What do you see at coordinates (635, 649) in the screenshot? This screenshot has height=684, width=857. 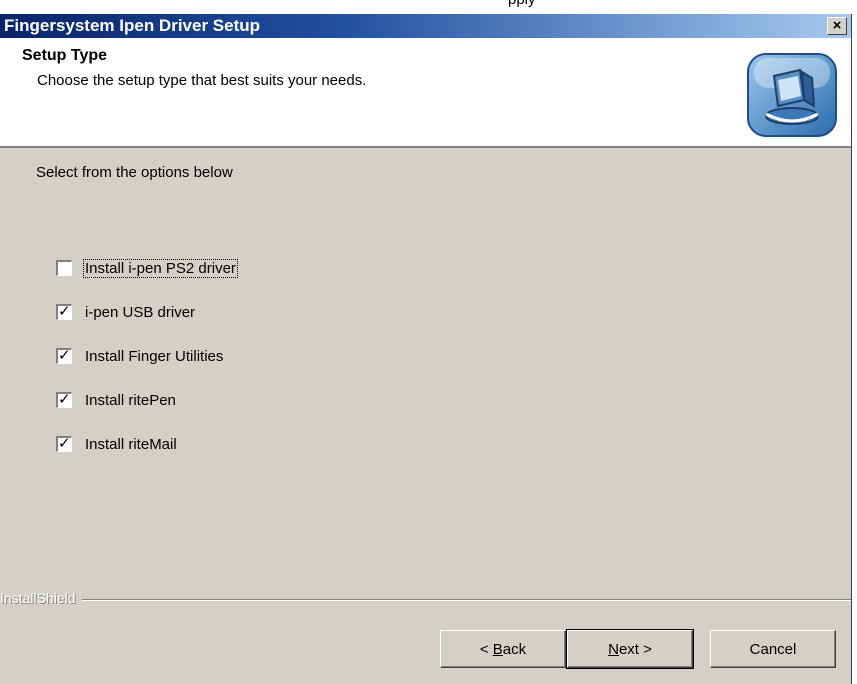 I see `next-rest: ext >` at bounding box center [635, 649].